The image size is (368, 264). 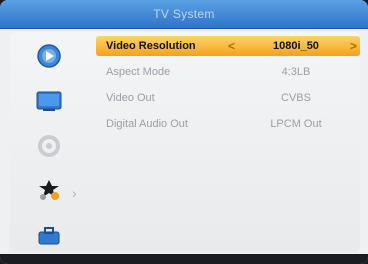 I want to click on picture-icon, so click(x=49, y=101).